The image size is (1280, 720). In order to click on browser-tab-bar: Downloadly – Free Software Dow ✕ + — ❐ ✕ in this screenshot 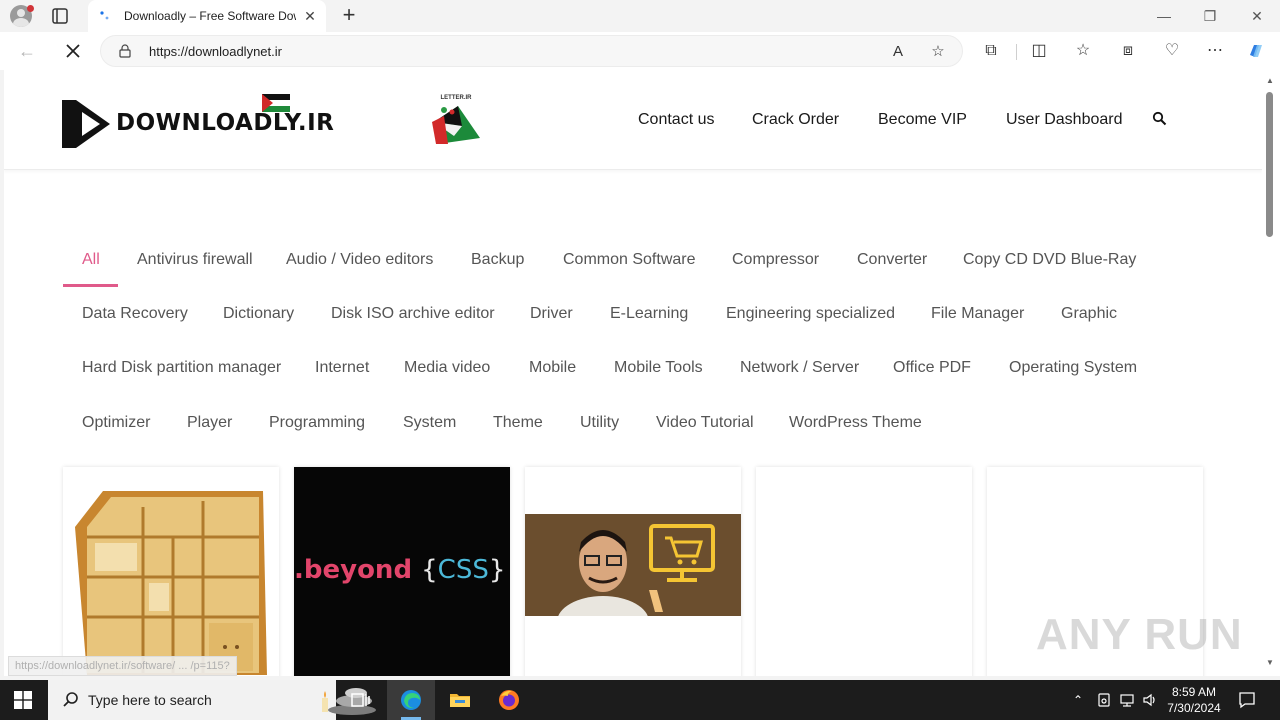, I will do `click(640, 16)`.